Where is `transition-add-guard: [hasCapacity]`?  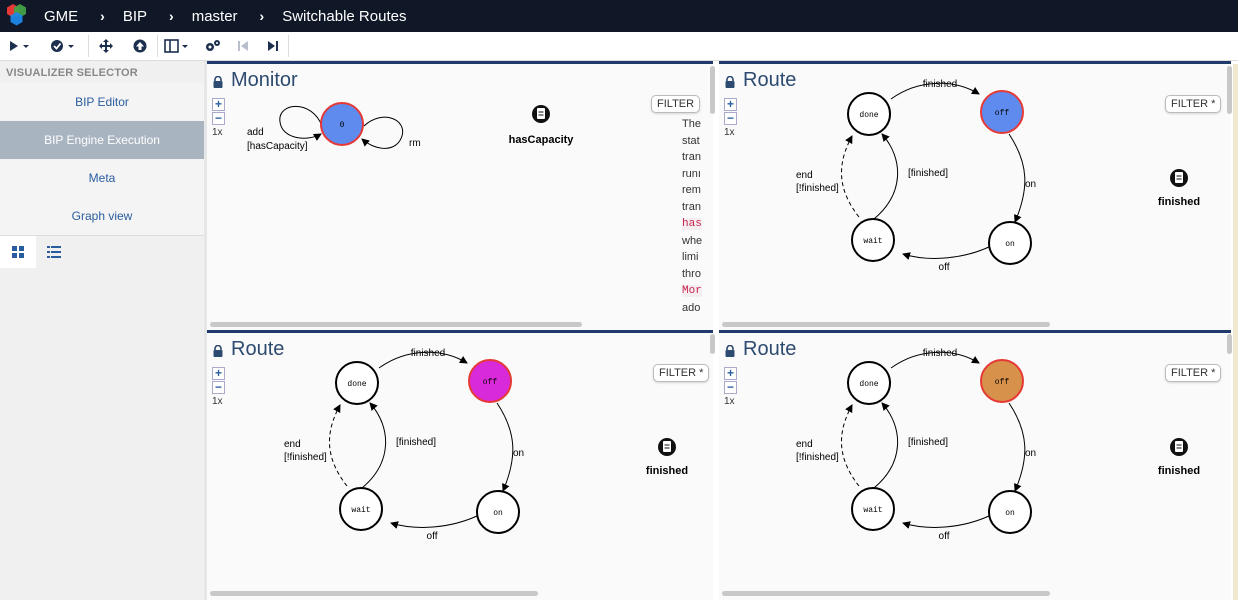
transition-add-guard: [hasCapacity] is located at coordinates (277, 146).